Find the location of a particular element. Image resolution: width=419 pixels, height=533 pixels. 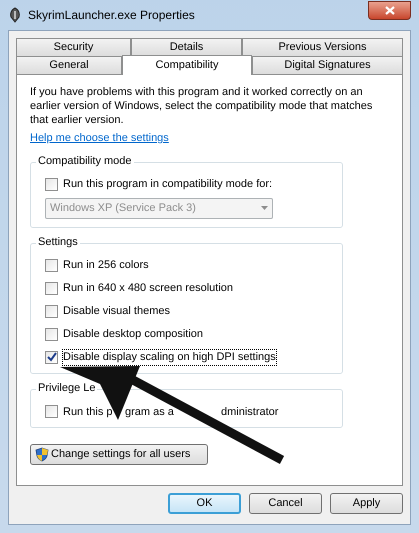

shield-icon is located at coordinates (42, 454).